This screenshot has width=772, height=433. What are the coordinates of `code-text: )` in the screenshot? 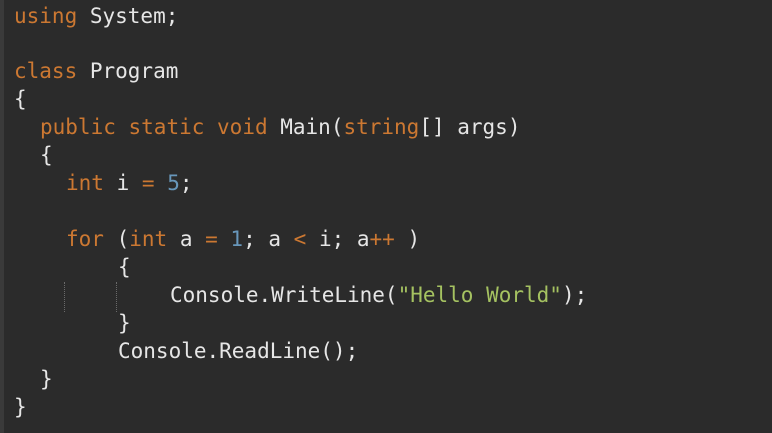 It's located at (407, 239).